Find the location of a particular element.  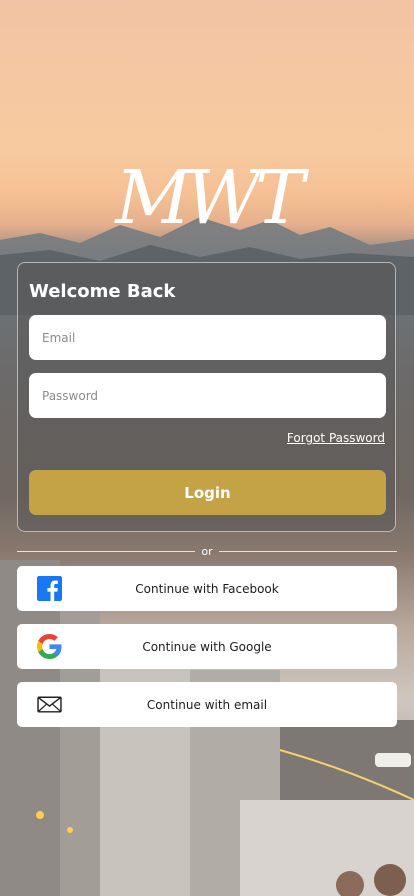

continue-with-google-button: Continue with Google is located at coordinates (207, 646).